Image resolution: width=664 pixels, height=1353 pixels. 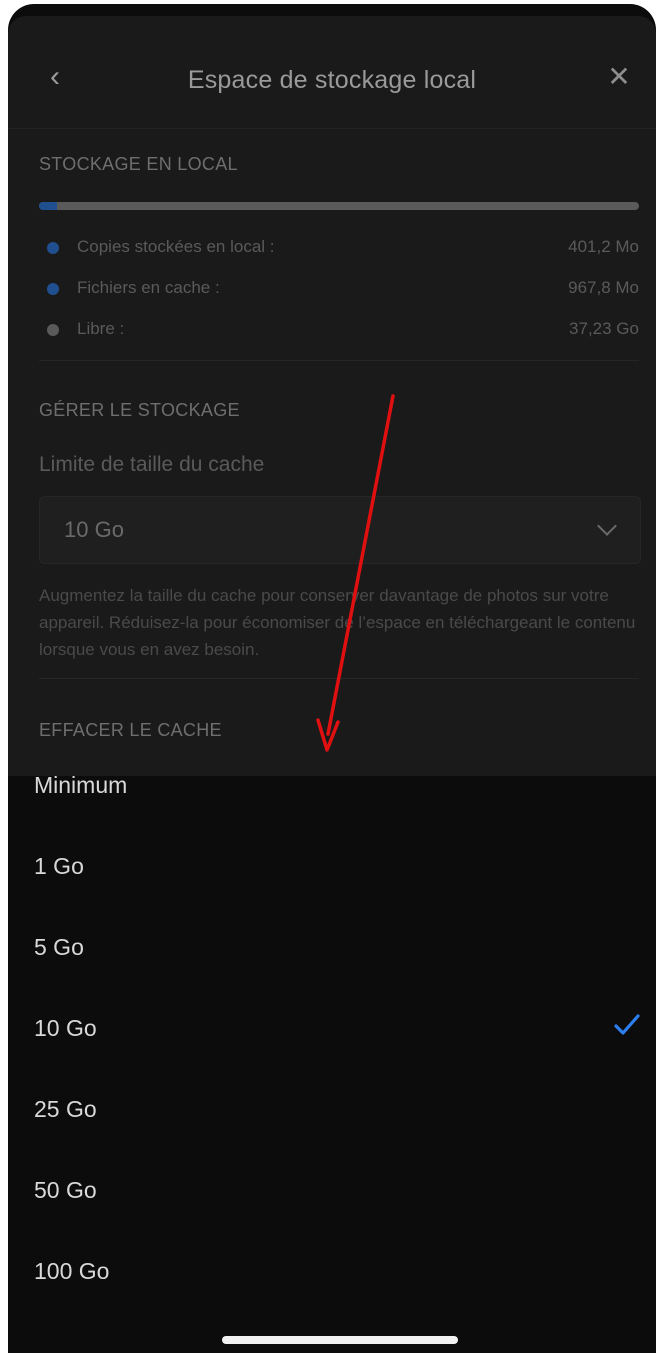 I want to click on option-label: 1 Go, so click(x=59, y=866).